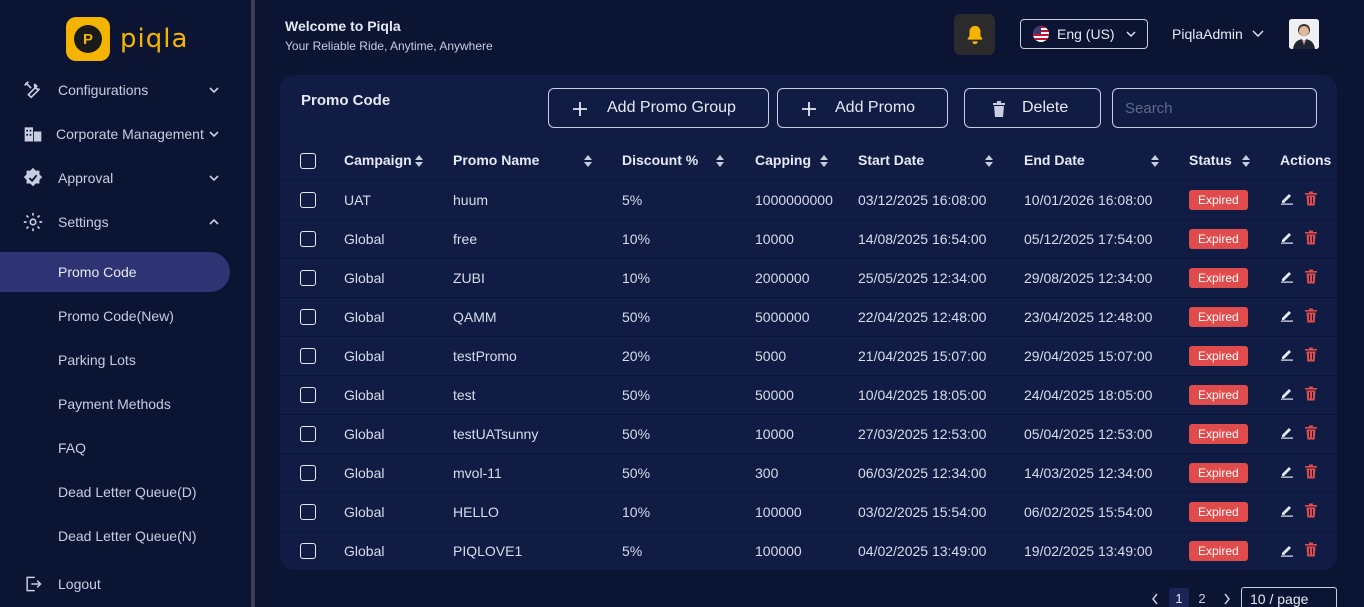 The width and height of the screenshot is (1364, 607). I want to click on sidebar-subitem-dead-letter-queue-d: Dead Letter Queue(D), so click(115, 492).